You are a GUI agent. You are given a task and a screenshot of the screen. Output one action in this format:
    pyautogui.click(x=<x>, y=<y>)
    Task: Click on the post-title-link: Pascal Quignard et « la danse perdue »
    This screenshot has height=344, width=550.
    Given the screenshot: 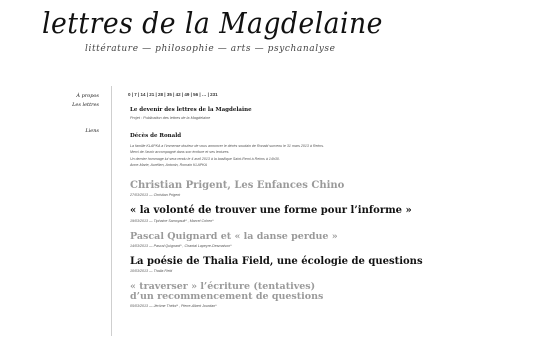 What is the action you would take?
    pyautogui.click(x=335, y=236)
    